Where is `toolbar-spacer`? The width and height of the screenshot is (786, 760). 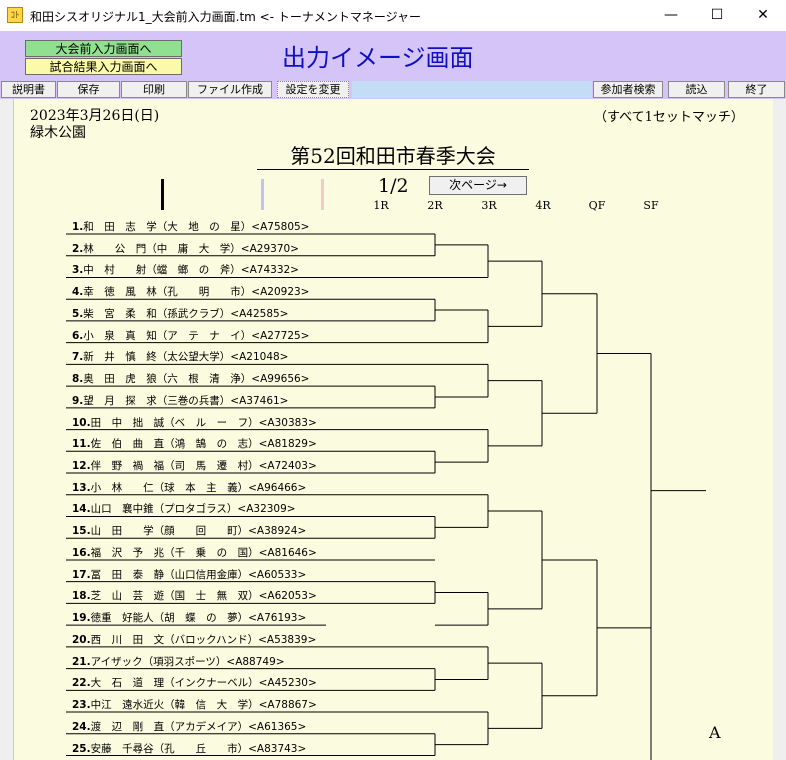 toolbar-spacer is located at coordinates (472, 89).